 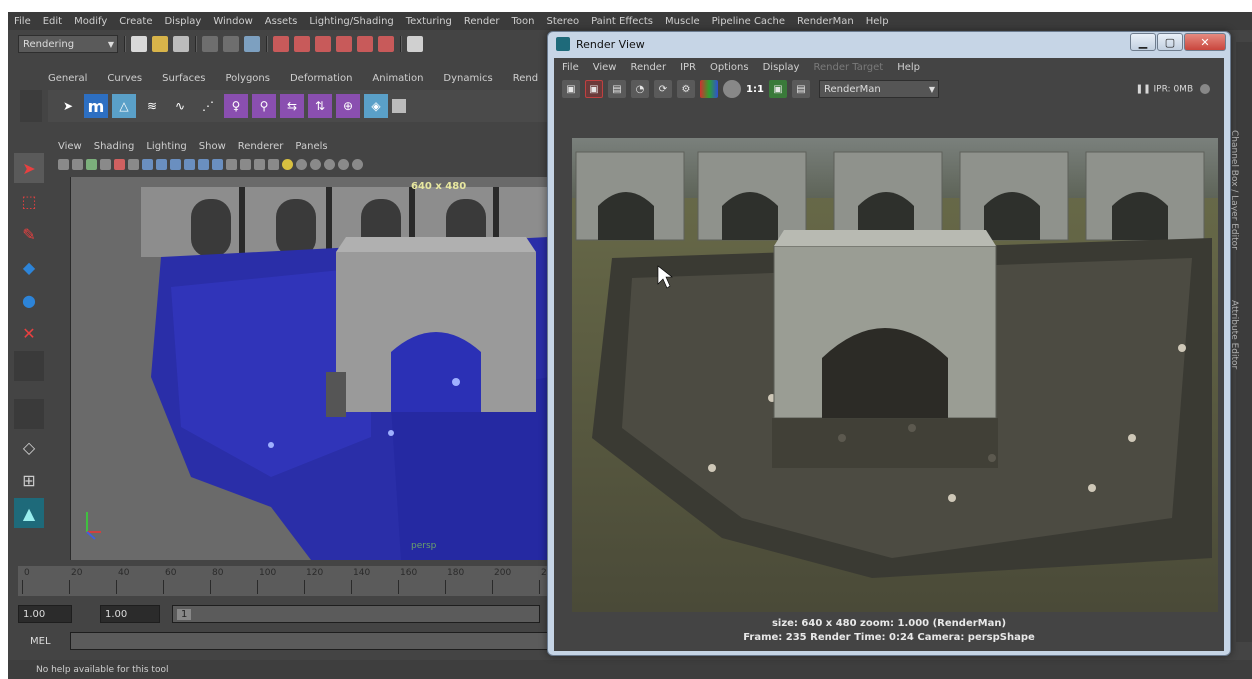 I want to click on keep-image-icon: ▣, so click(x=778, y=89).